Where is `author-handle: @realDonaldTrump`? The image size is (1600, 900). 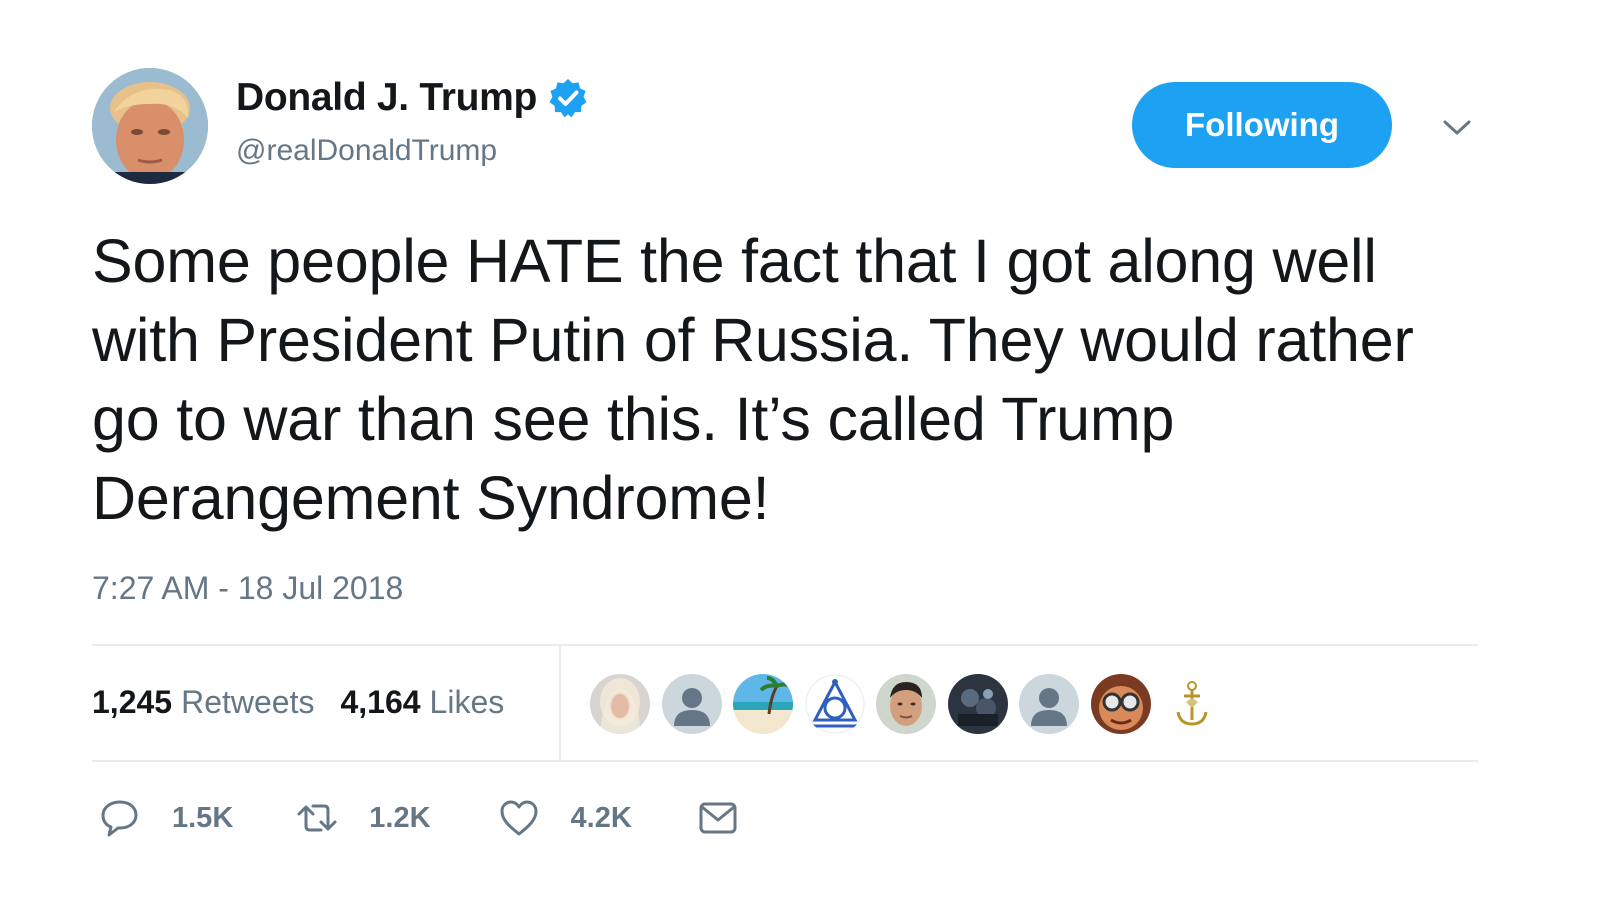
author-handle: @realDonaldTrump is located at coordinates (366, 151).